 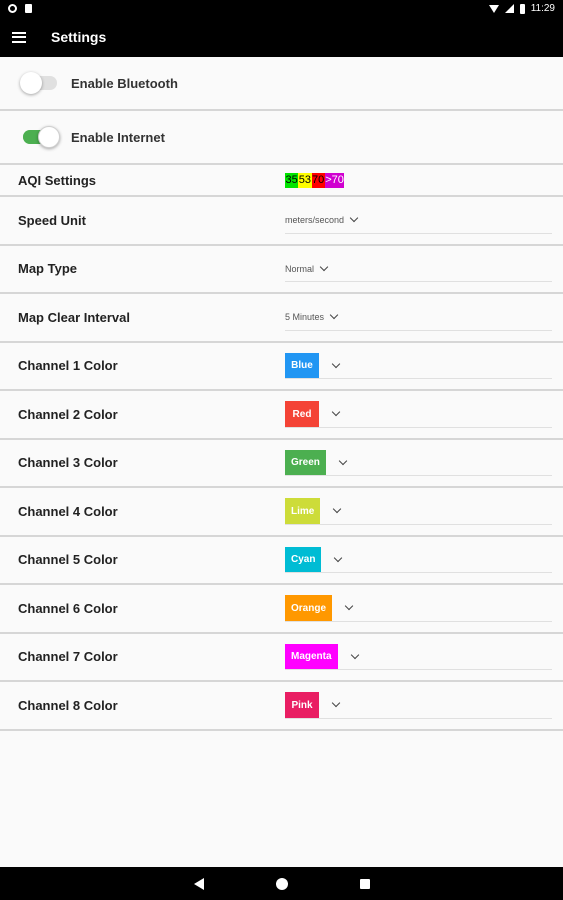 I want to click on map-type-dropdown: Normal, so click(x=307, y=268).